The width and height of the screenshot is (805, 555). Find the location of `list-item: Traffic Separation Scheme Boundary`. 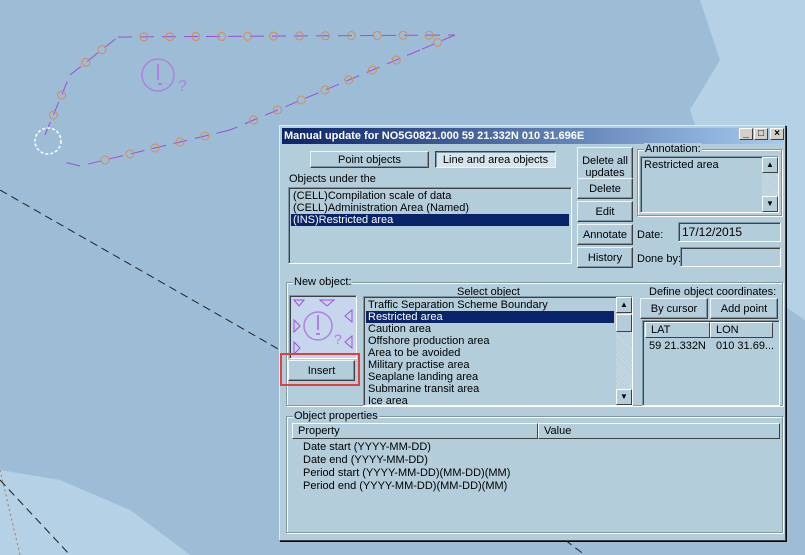

list-item: Traffic Separation Scheme Boundary is located at coordinates (490, 305).